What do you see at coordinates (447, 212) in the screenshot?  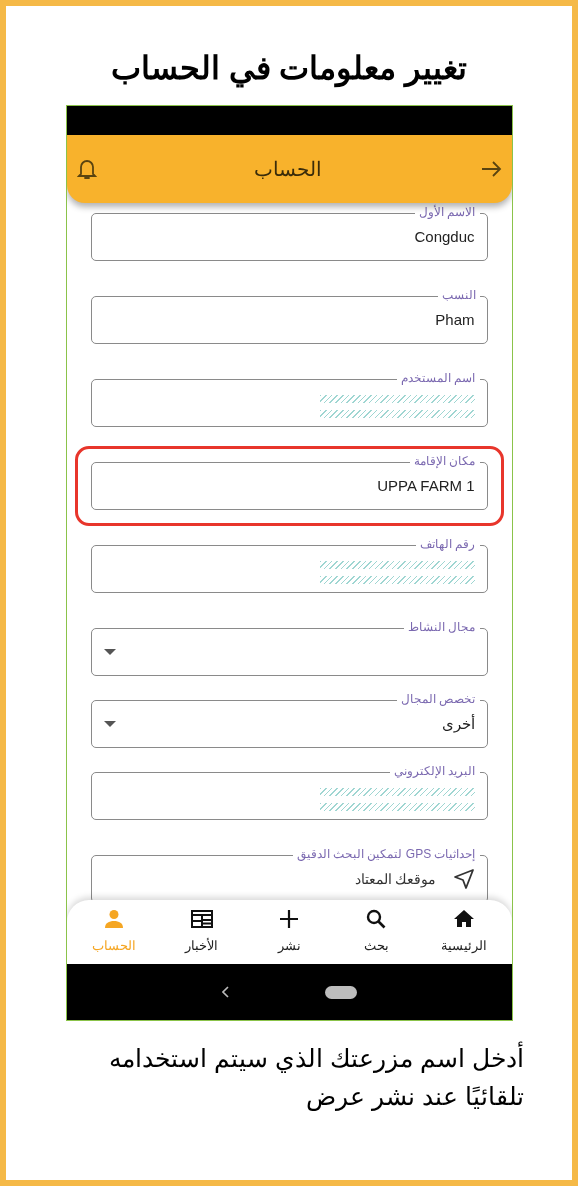 I see `field-label: الاسم الأول` at bounding box center [447, 212].